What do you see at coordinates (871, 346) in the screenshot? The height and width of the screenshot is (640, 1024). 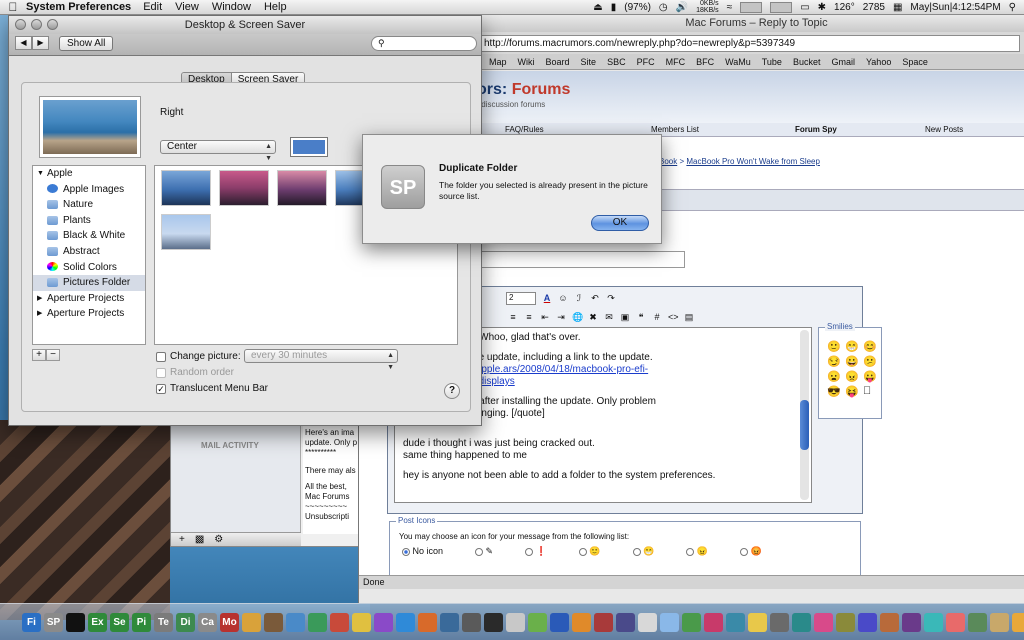 I see `smiley-icon: 😊` at bounding box center [871, 346].